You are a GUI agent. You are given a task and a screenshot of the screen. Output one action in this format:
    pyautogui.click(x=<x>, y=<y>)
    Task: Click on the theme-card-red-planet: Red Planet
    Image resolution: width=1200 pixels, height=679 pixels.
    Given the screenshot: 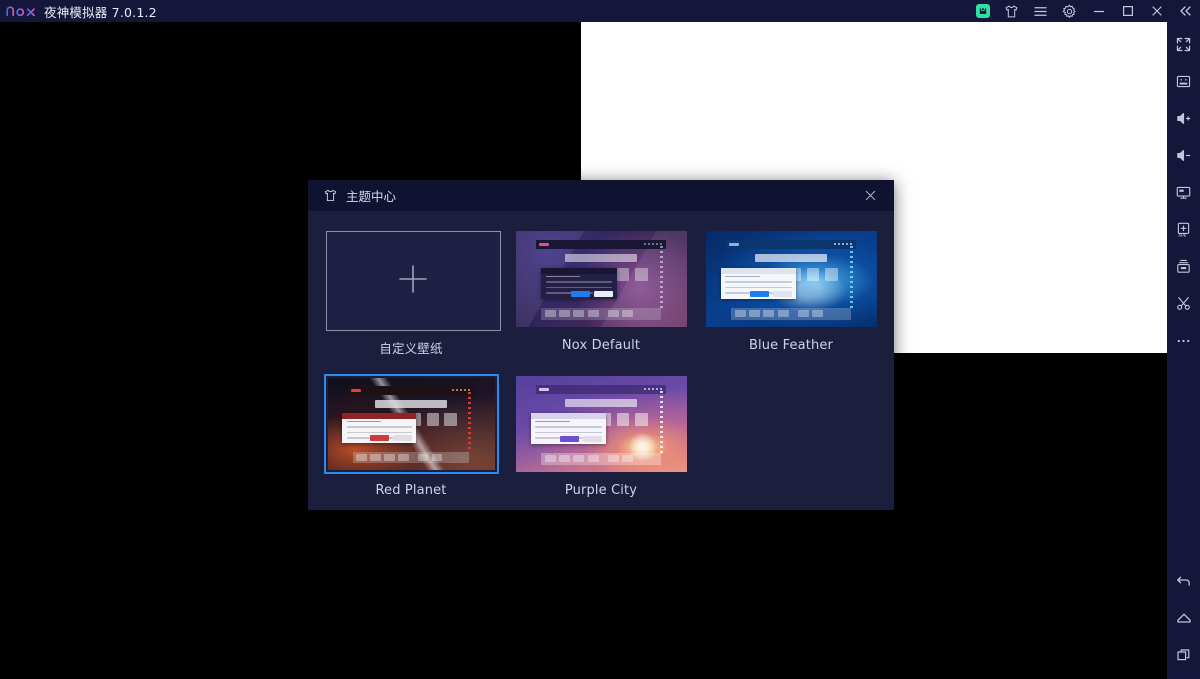 What is the action you would take?
    pyautogui.click(x=411, y=446)
    